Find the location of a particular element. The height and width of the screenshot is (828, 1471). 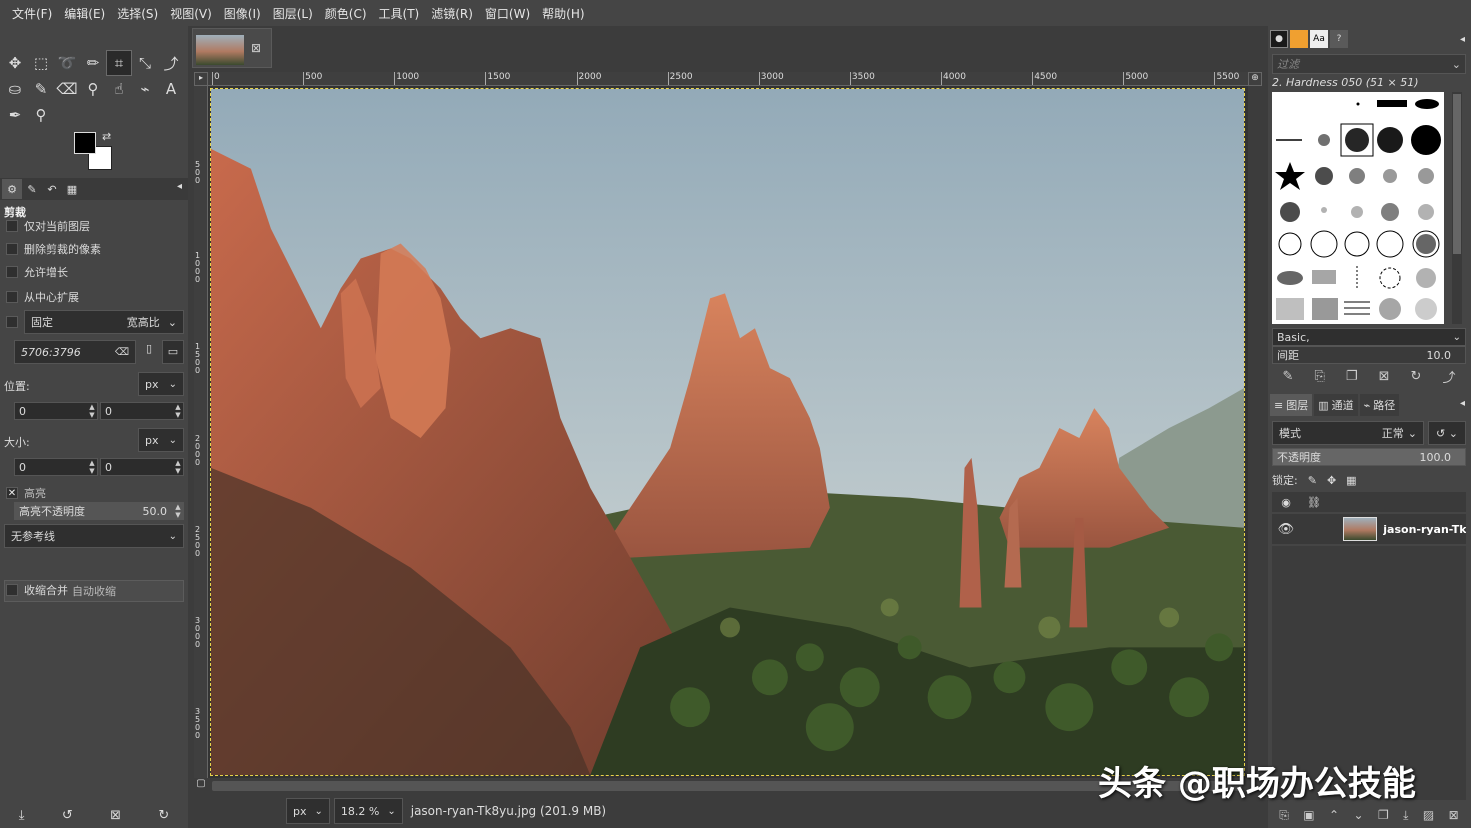

layer-mode-select: 模式 正常 ⌄ is located at coordinates (1348, 433).